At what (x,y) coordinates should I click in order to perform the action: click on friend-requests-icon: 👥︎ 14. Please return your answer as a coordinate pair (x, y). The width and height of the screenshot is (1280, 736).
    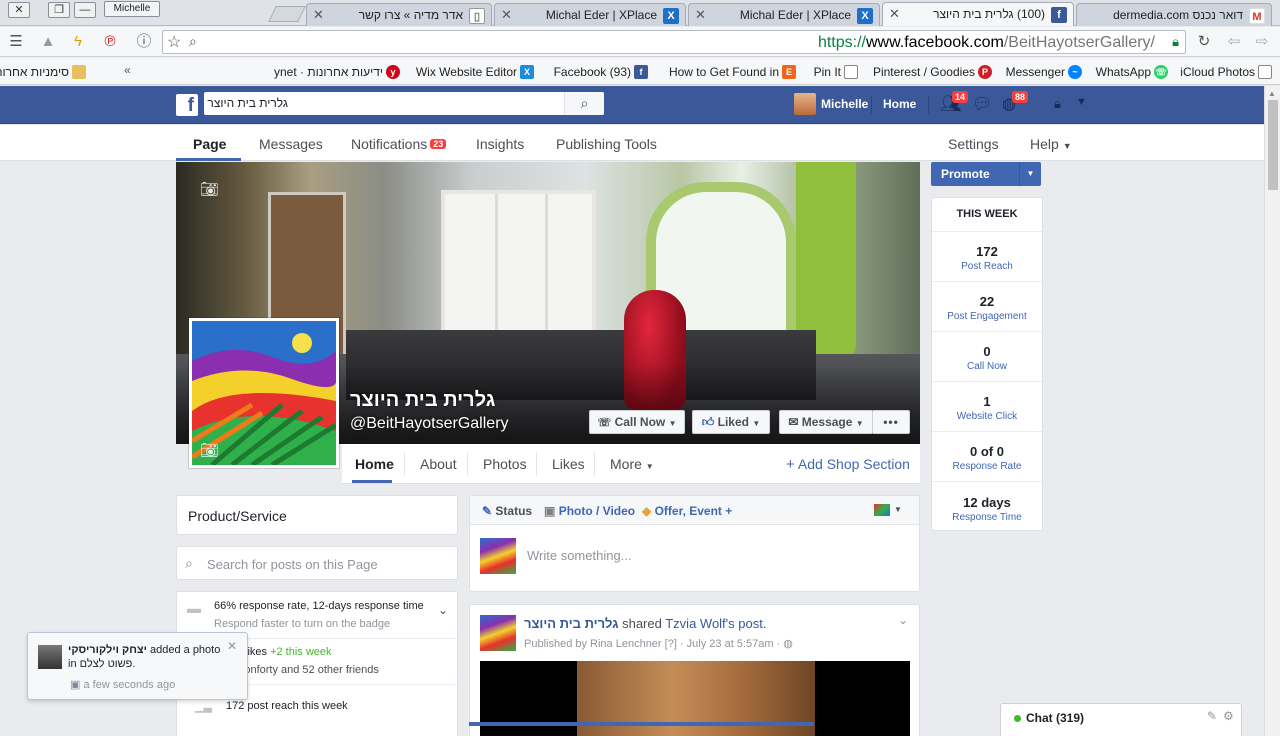
    Looking at the image, I should click on (954, 102).